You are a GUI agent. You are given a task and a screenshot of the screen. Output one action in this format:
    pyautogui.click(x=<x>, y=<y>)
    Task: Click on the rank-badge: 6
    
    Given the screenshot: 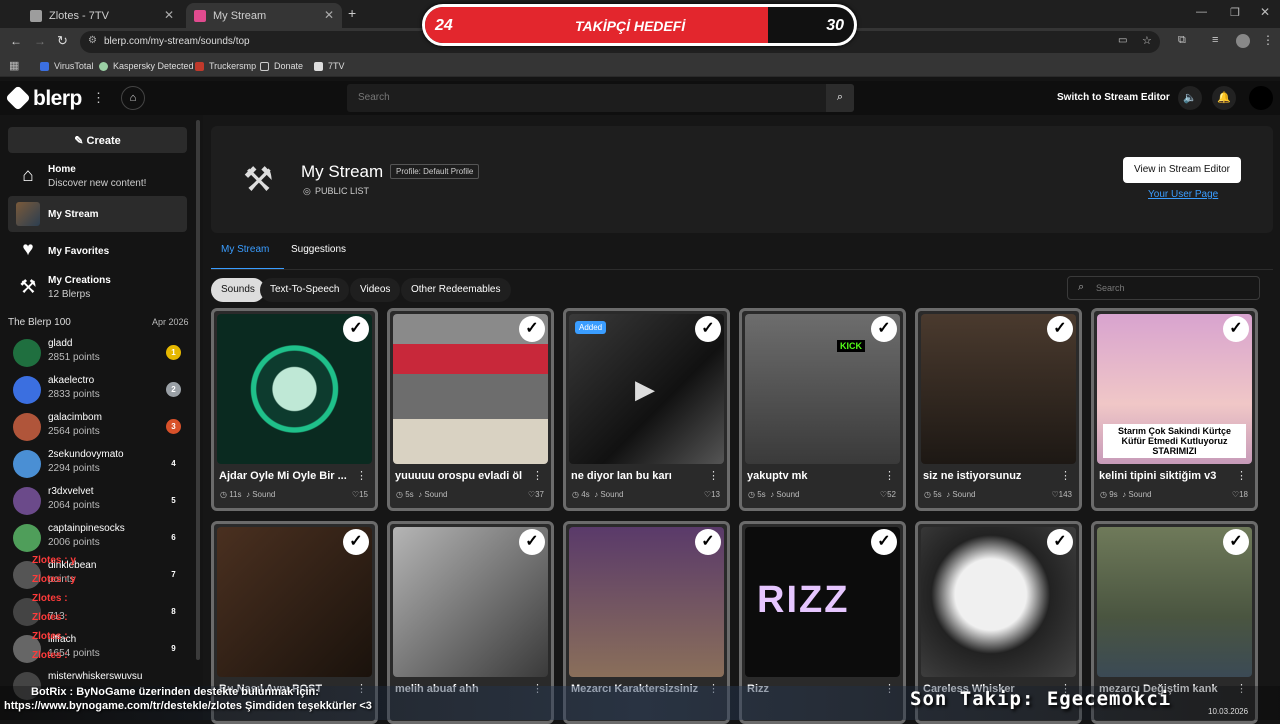 What is the action you would take?
    pyautogui.click(x=173, y=537)
    